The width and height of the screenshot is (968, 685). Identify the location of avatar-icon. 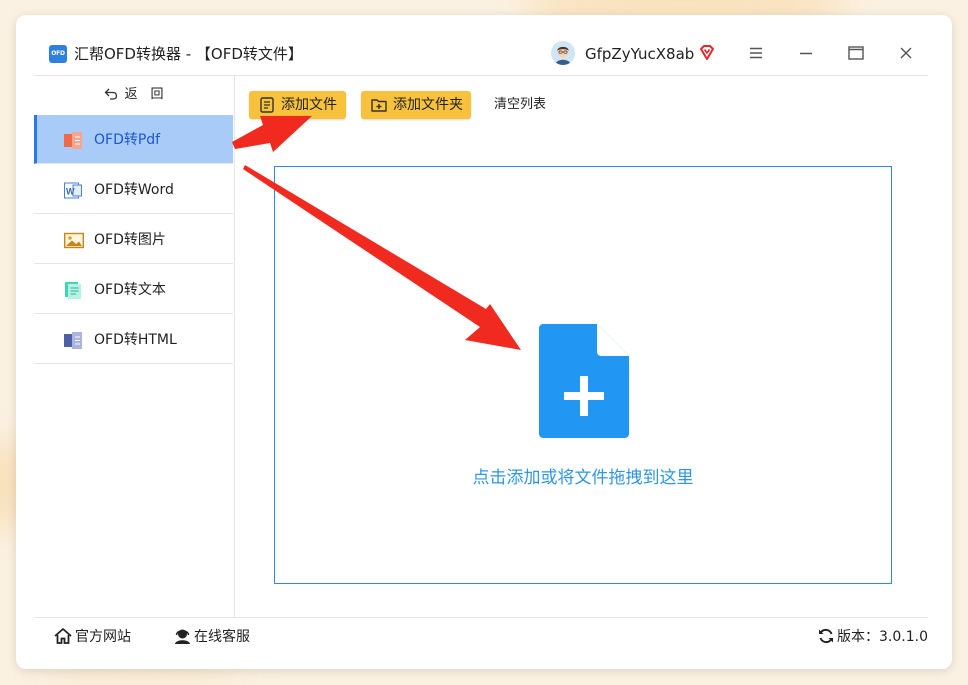
(563, 53).